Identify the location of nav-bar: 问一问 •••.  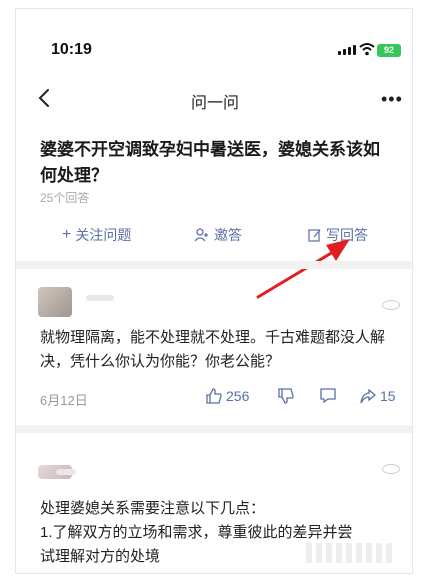
(214, 101).